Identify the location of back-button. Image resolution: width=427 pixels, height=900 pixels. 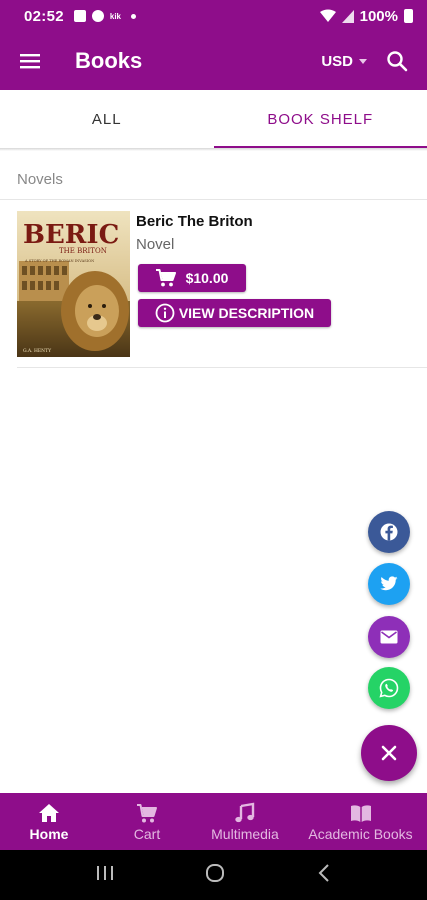
(324, 875).